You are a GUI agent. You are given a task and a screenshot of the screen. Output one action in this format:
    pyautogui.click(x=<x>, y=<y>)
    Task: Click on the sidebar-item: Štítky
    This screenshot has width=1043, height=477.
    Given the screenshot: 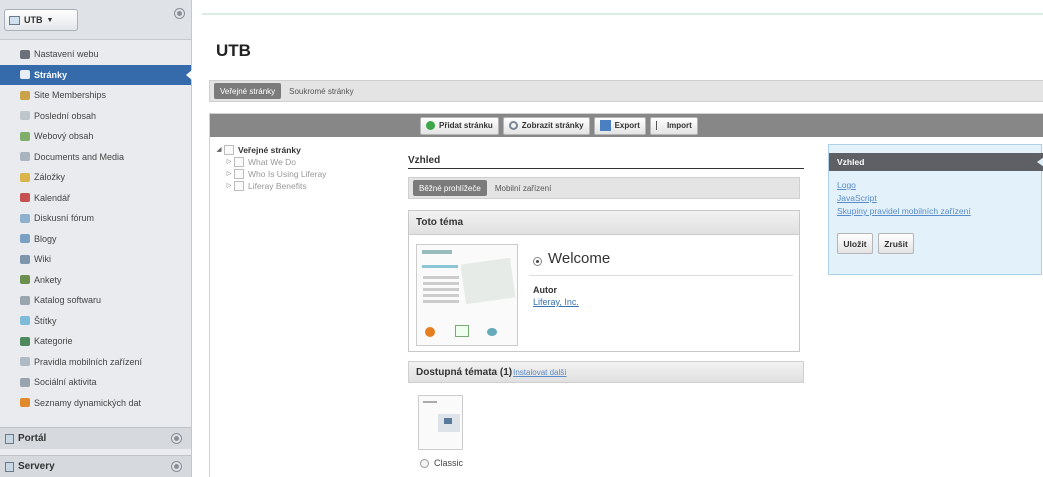 What is the action you would take?
    pyautogui.click(x=95, y=321)
    